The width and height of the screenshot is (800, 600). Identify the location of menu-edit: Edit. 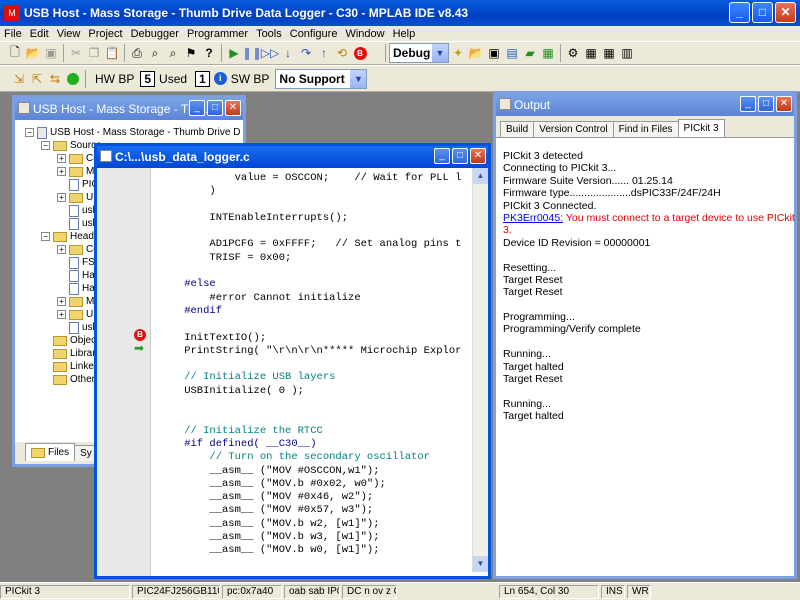
(39, 34).